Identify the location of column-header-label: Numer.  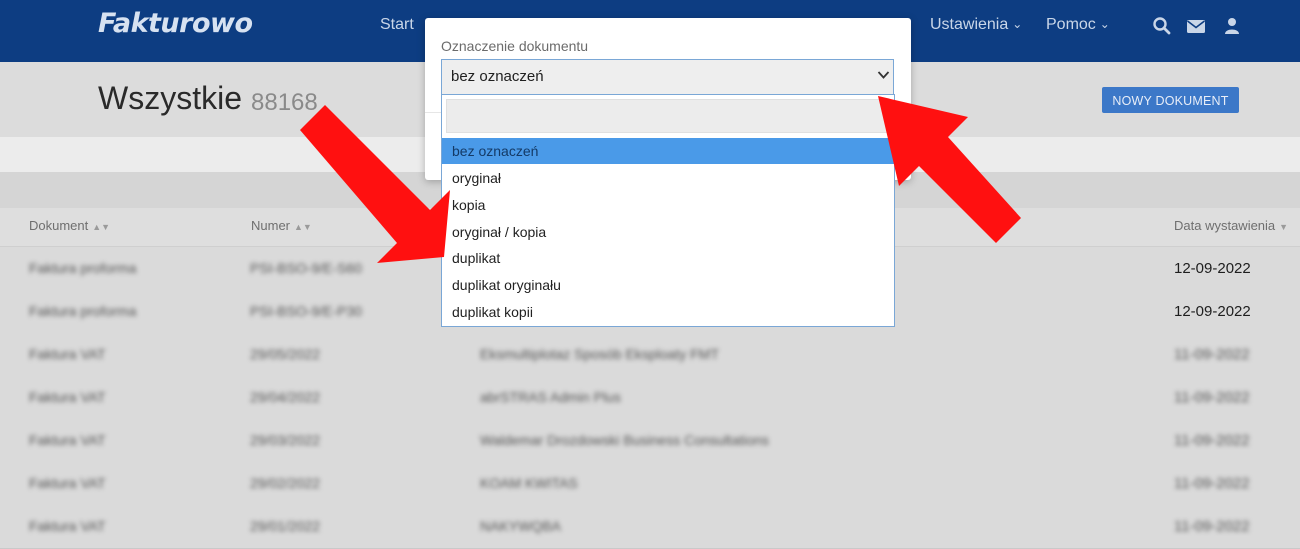
(271, 225).